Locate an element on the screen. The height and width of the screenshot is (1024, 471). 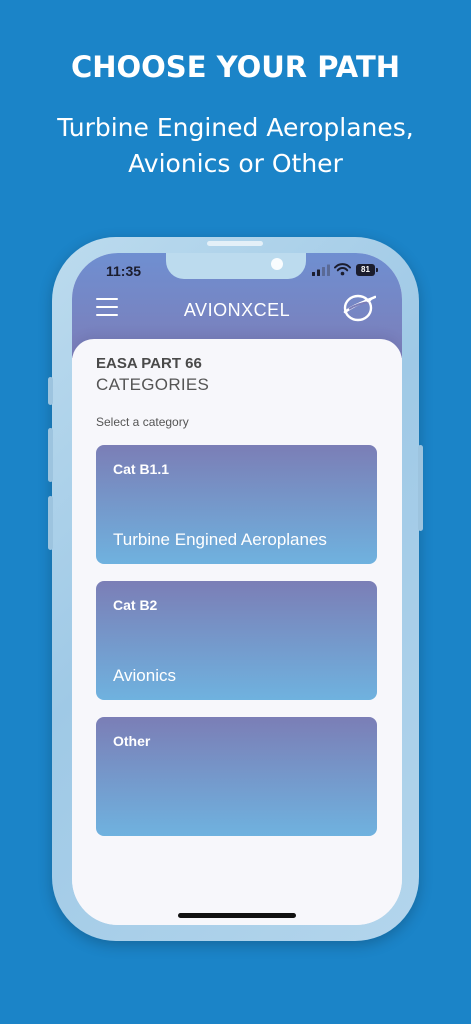
category-card-b2: Cat B2 Avionics is located at coordinates (236, 640).